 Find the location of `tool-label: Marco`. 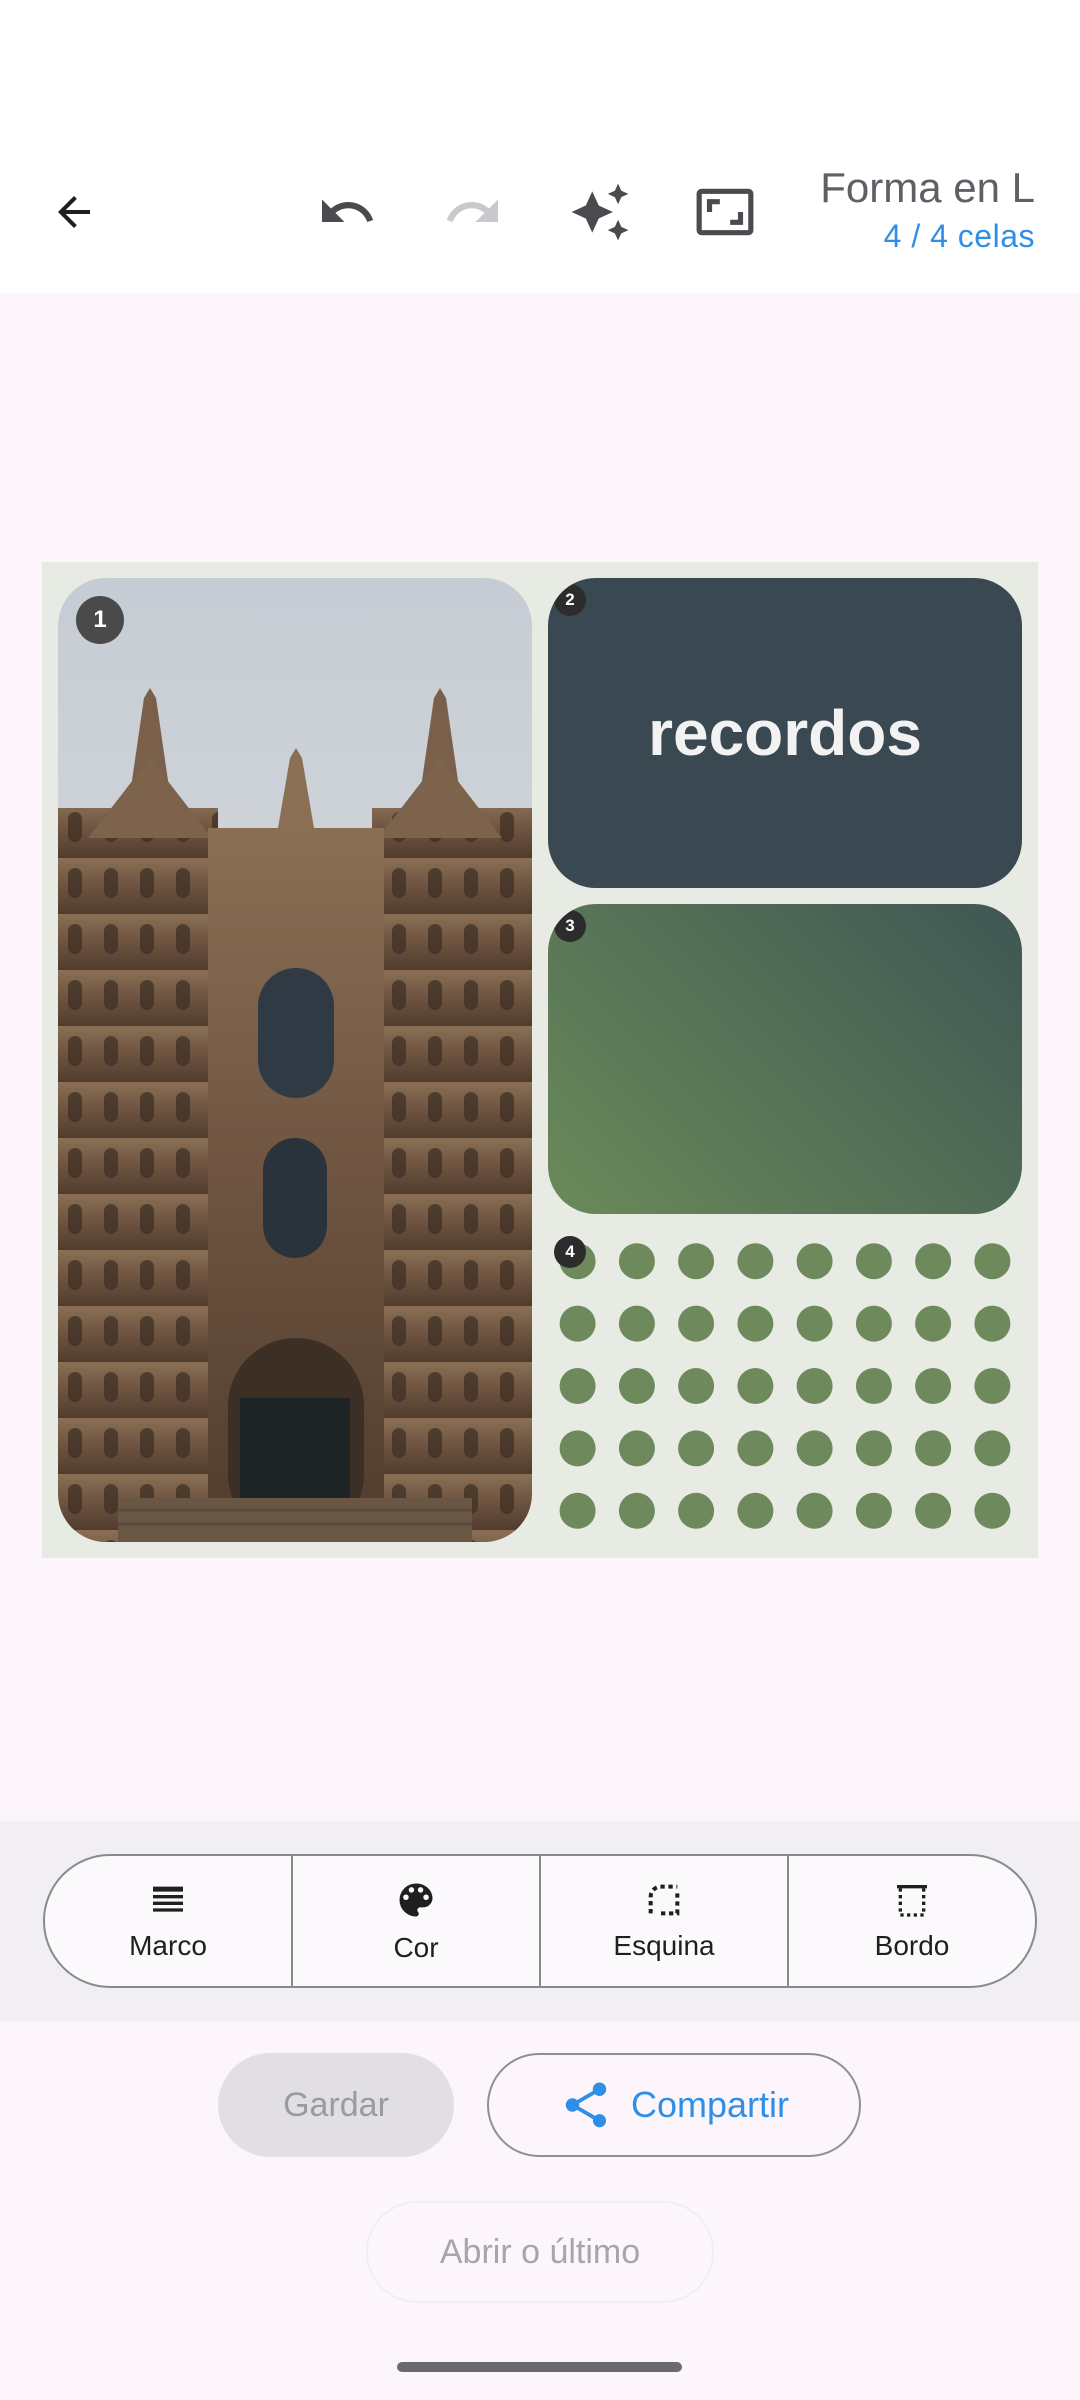

tool-label: Marco is located at coordinates (168, 1945).